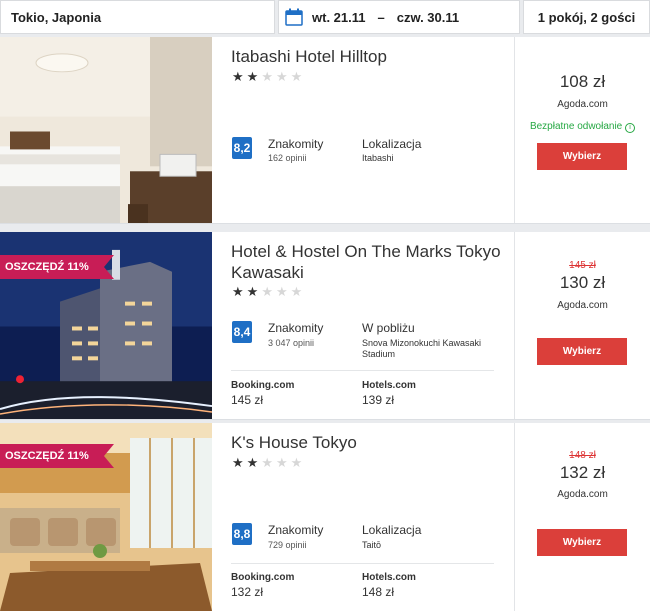 The image size is (650, 611). Describe the element at coordinates (247, 592) in the screenshot. I see `alt-provider-price: 132 zł` at that location.